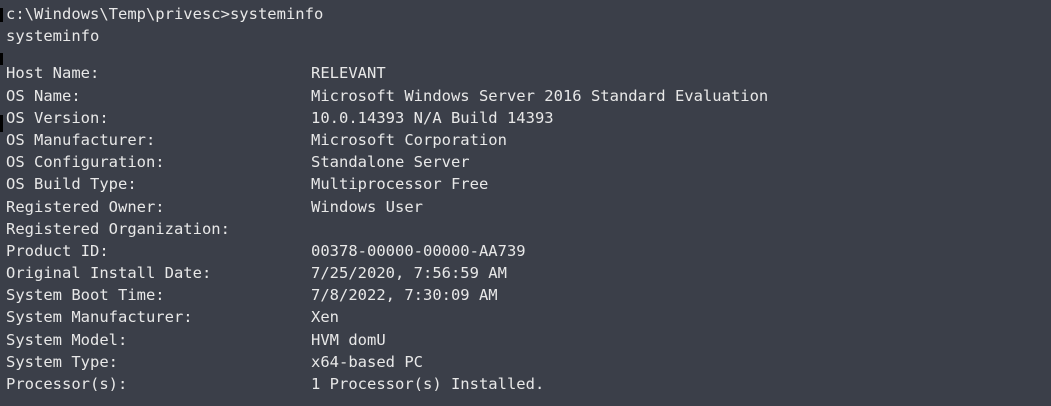 This screenshot has width=1051, height=406. Describe the element at coordinates (57, 250) in the screenshot. I see `output-key: Product ID:` at that location.